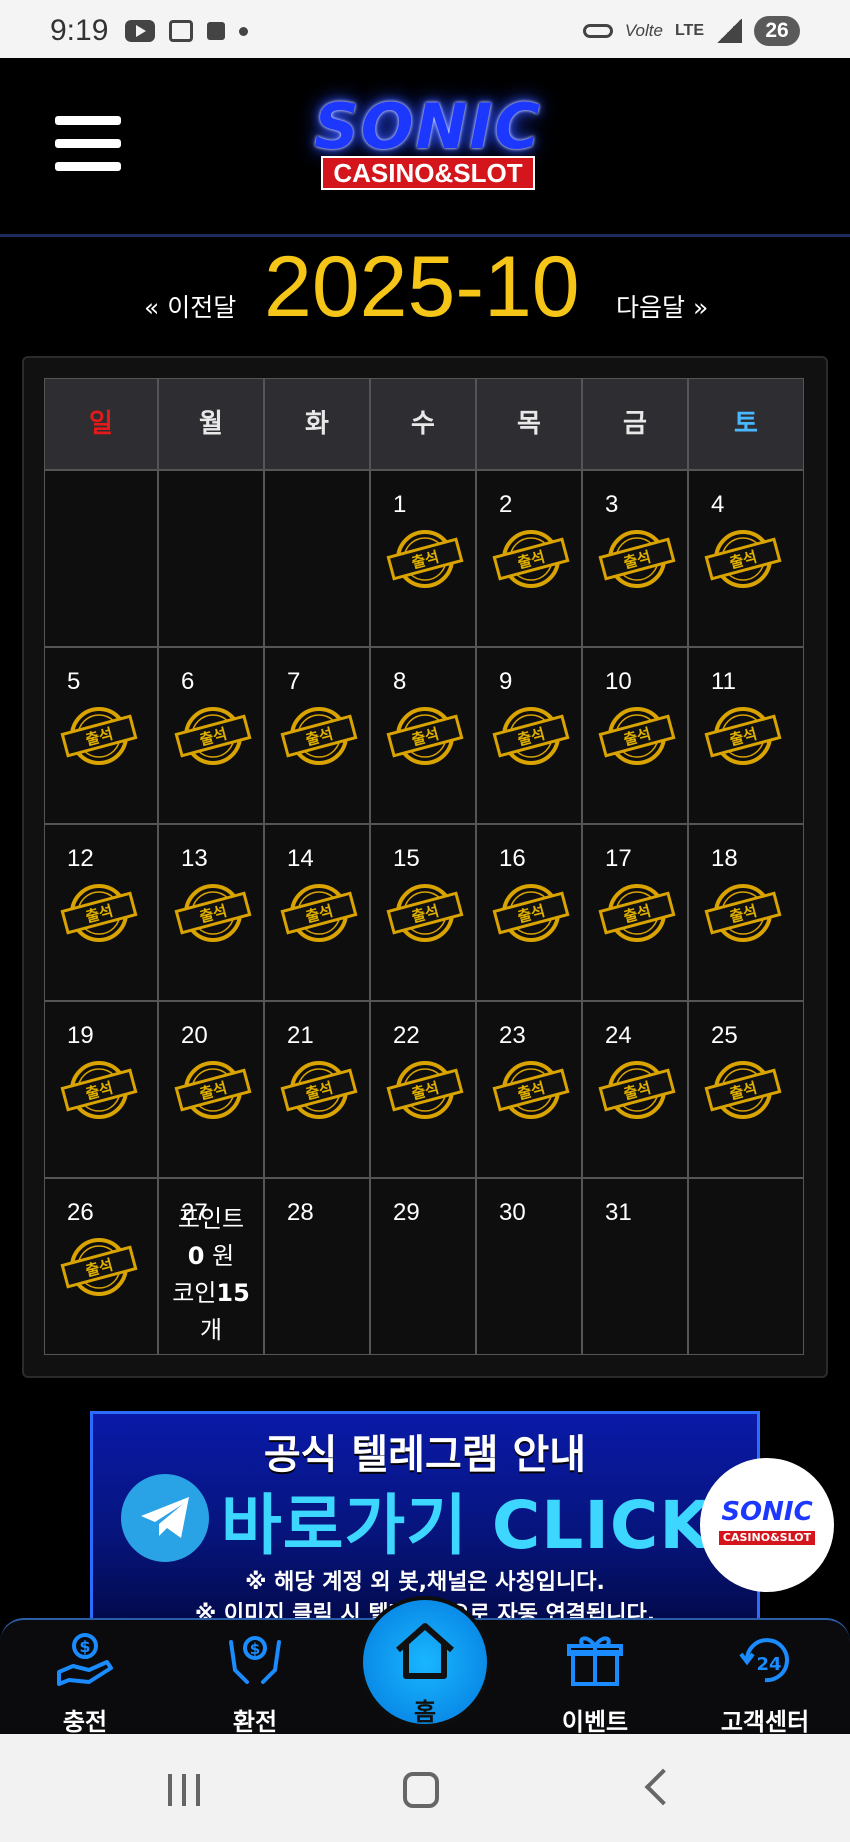 Image resolution: width=850 pixels, height=1842 pixels. I want to click on day-number: 15, so click(406, 858).